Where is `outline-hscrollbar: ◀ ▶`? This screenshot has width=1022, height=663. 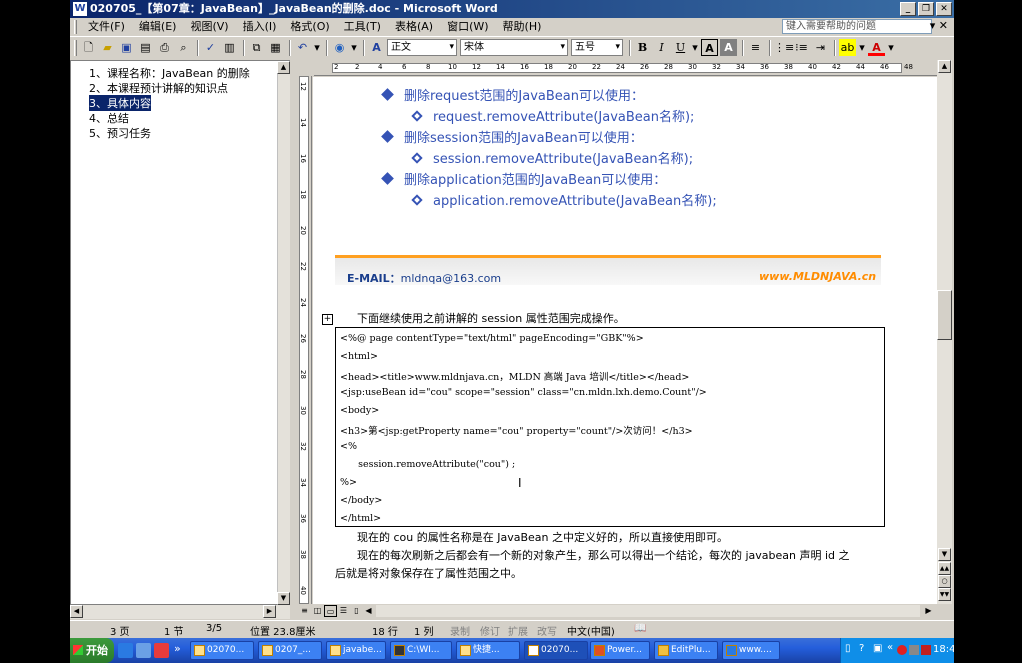 outline-hscrollbar: ◀ ▶ is located at coordinates (180, 612).